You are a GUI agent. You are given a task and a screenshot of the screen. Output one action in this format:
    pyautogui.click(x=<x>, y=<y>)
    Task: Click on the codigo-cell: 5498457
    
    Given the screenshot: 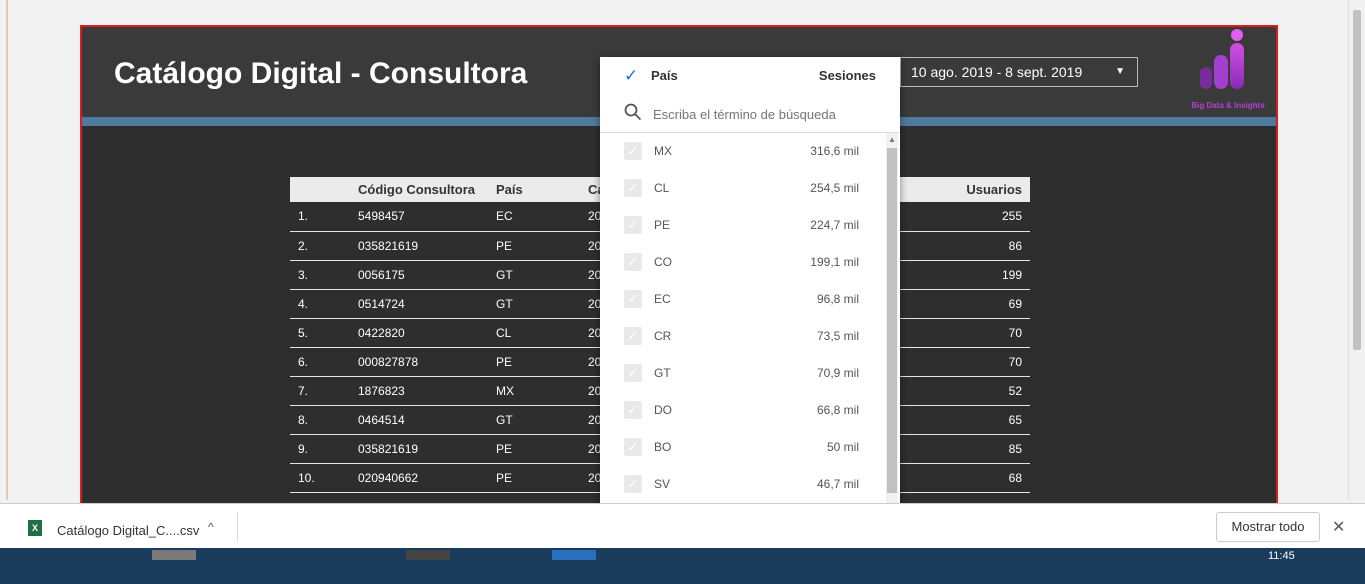 What is the action you would take?
    pyautogui.click(x=419, y=217)
    